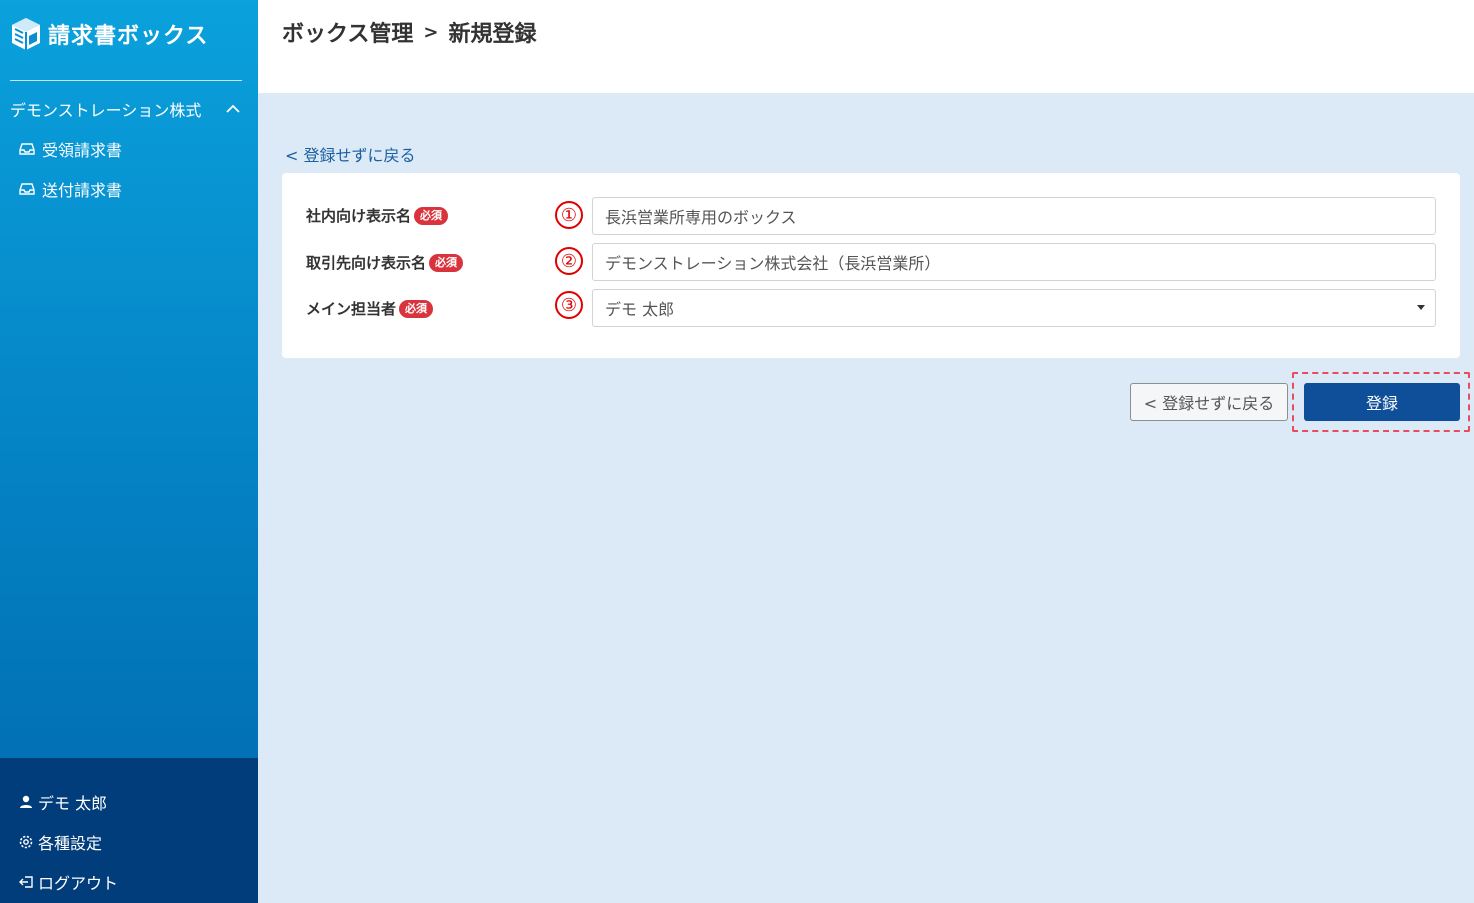 This screenshot has width=1474, height=903. I want to click on back-link: < 登録せずに戻る, so click(350, 154).